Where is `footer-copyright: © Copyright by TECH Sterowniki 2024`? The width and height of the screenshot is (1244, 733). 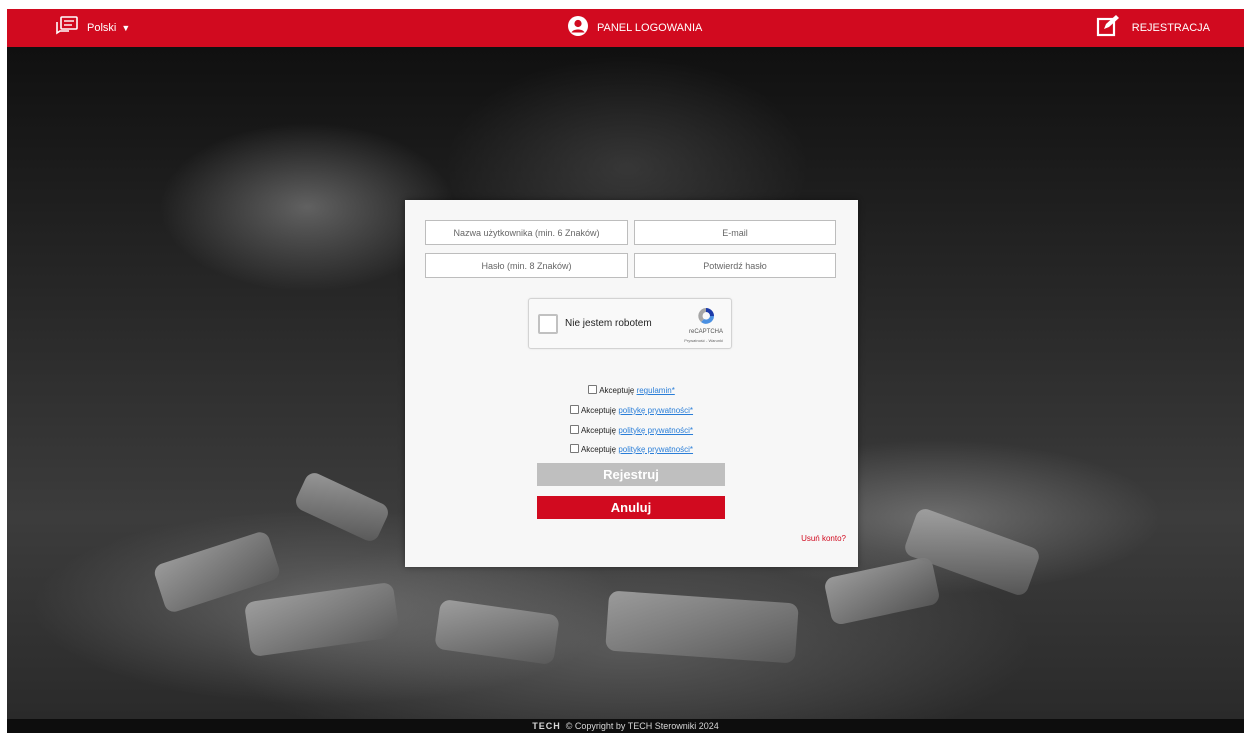 footer-copyright: © Copyright by TECH Sterowniki 2024 is located at coordinates (642, 726).